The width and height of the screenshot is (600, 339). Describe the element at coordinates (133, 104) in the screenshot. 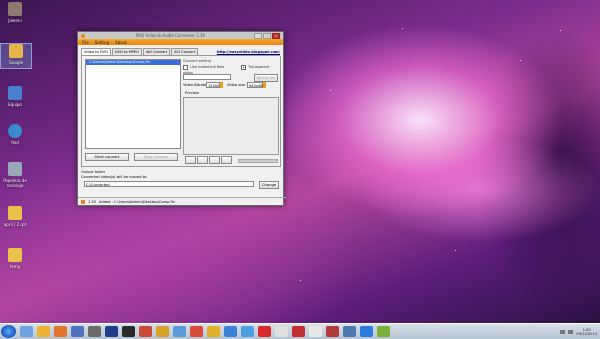

I see `file-list: C:\Users\Admin\Desktop\Comp.flv` at that location.